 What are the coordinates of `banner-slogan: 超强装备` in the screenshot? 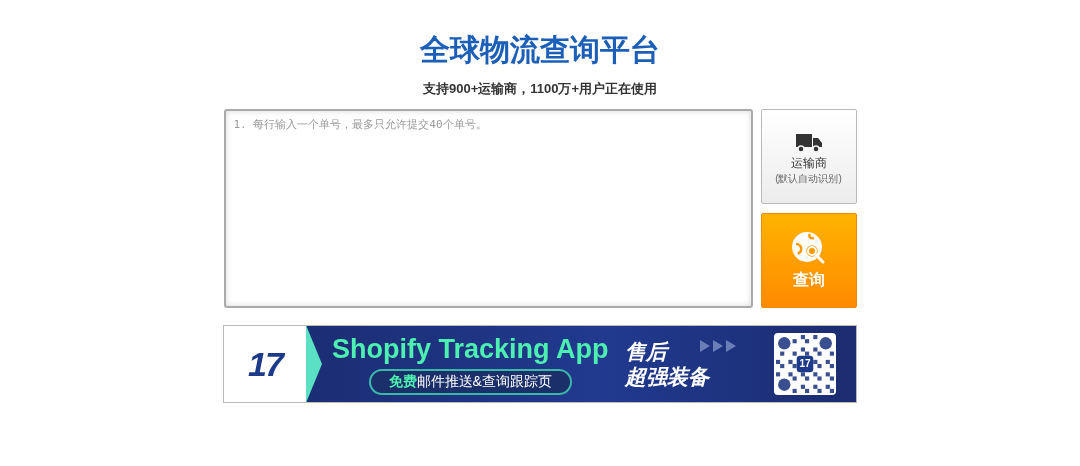 It's located at (666, 376).